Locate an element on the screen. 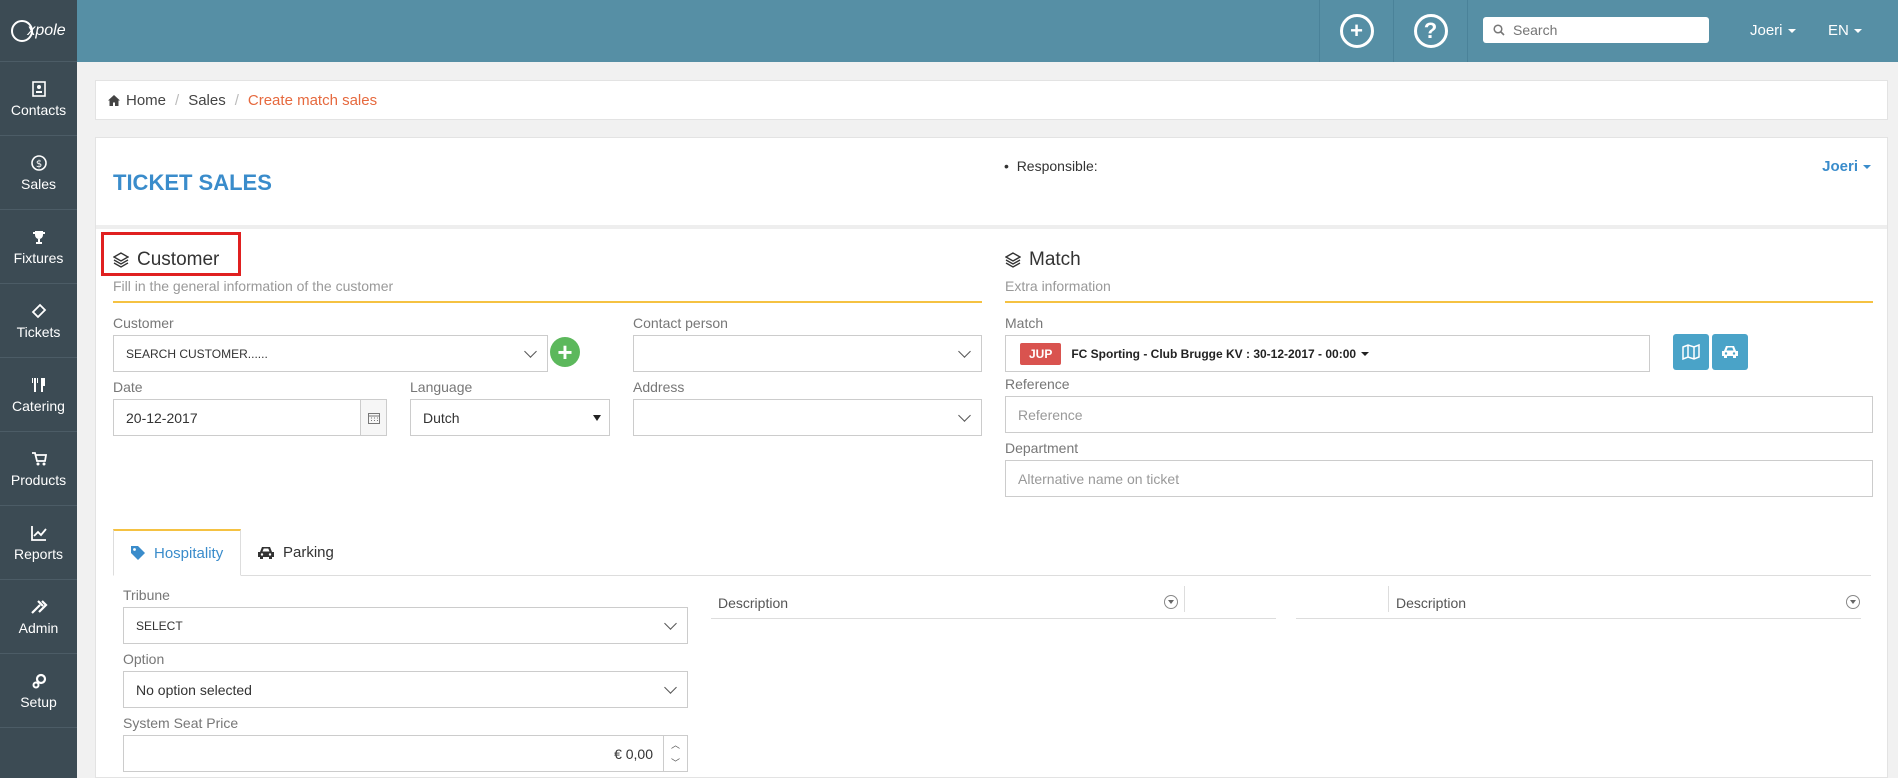 This screenshot has height=778, width=1898. dollar-icon: $ is located at coordinates (39, 163).